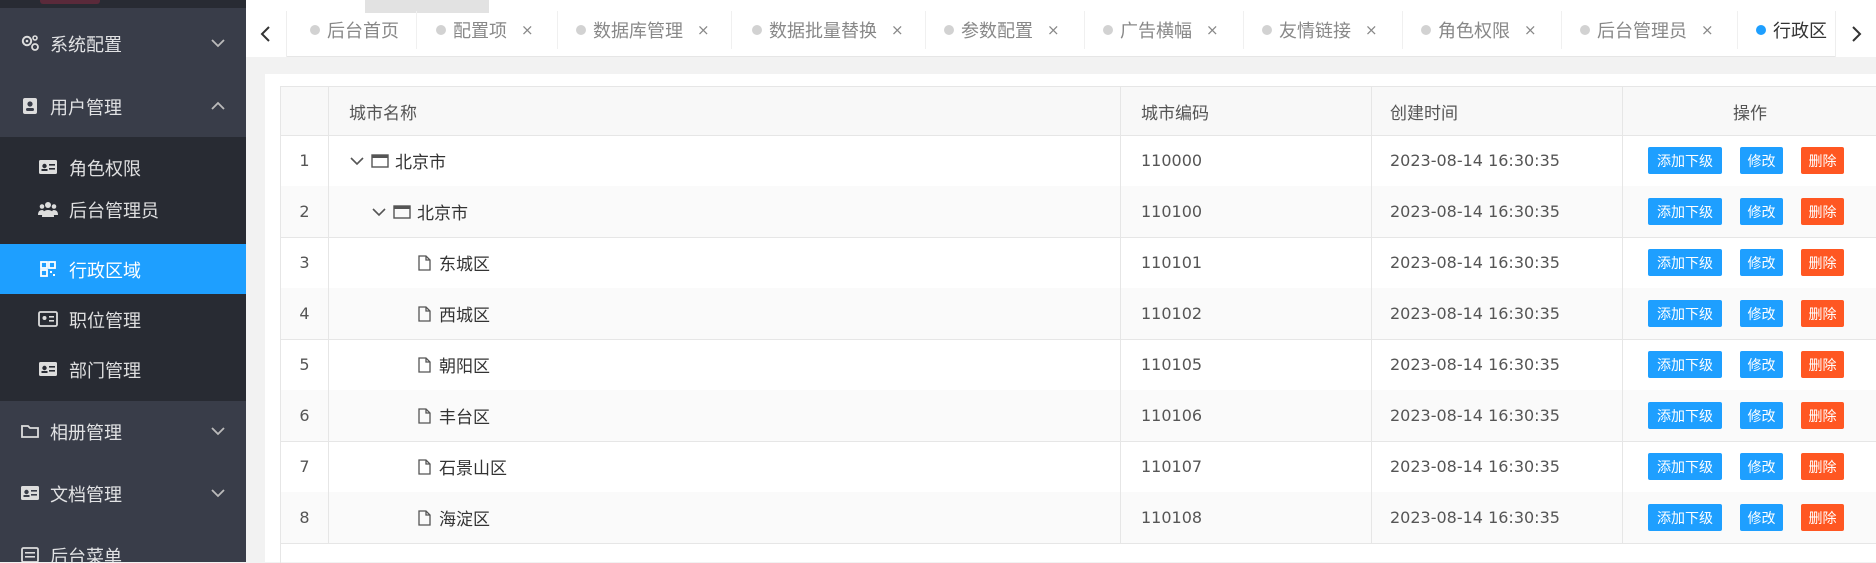 The width and height of the screenshot is (1876, 563). Describe the element at coordinates (485, 30) in the screenshot. I see `tab-config-items: 配置项 ×` at that location.